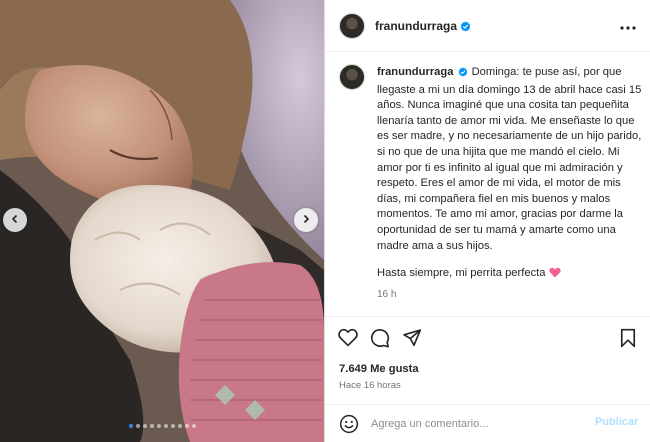 Image resolution: width=650 pixels, height=442 pixels. What do you see at coordinates (379, 369) in the screenshot?
I see `likes-count: 7.649 Me gusta` at bounding box center [379, 369].